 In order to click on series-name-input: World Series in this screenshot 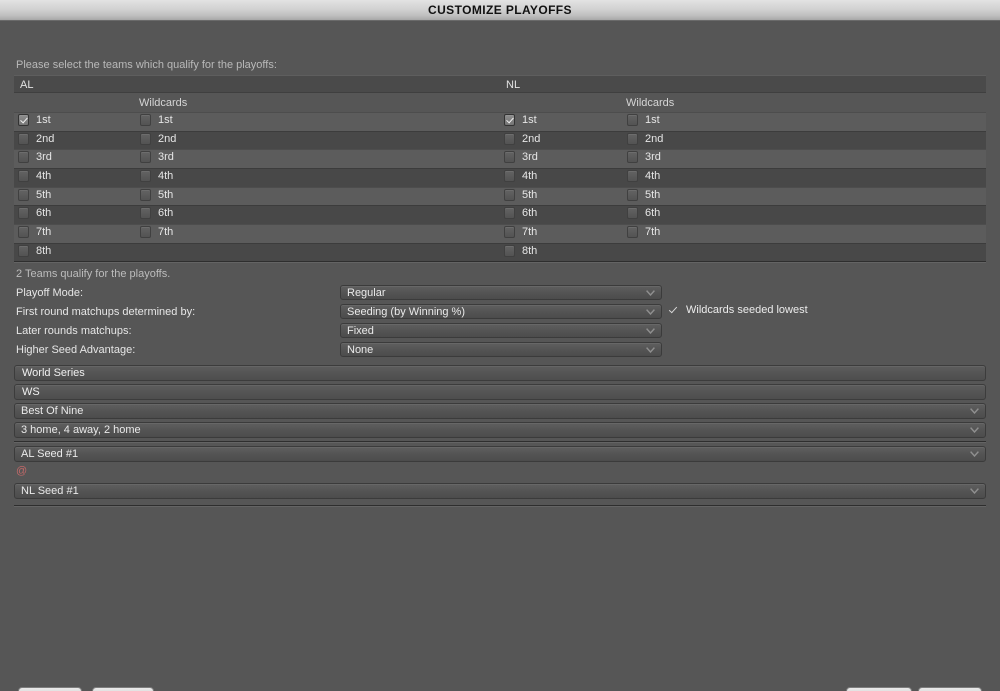, I will do `click(500, 373)`.